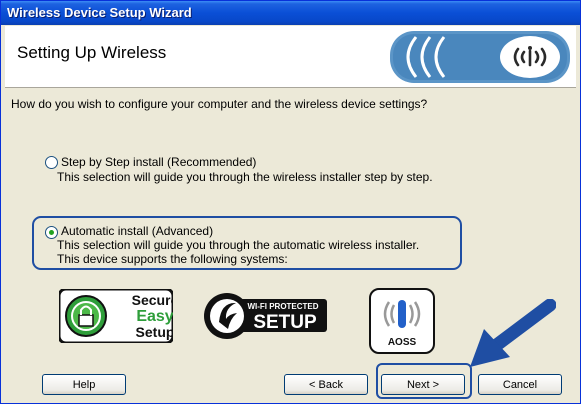  I want to click on wifi-protected-setup-logo: WI-FI PROTECTED SETUP, so click(265, 316).